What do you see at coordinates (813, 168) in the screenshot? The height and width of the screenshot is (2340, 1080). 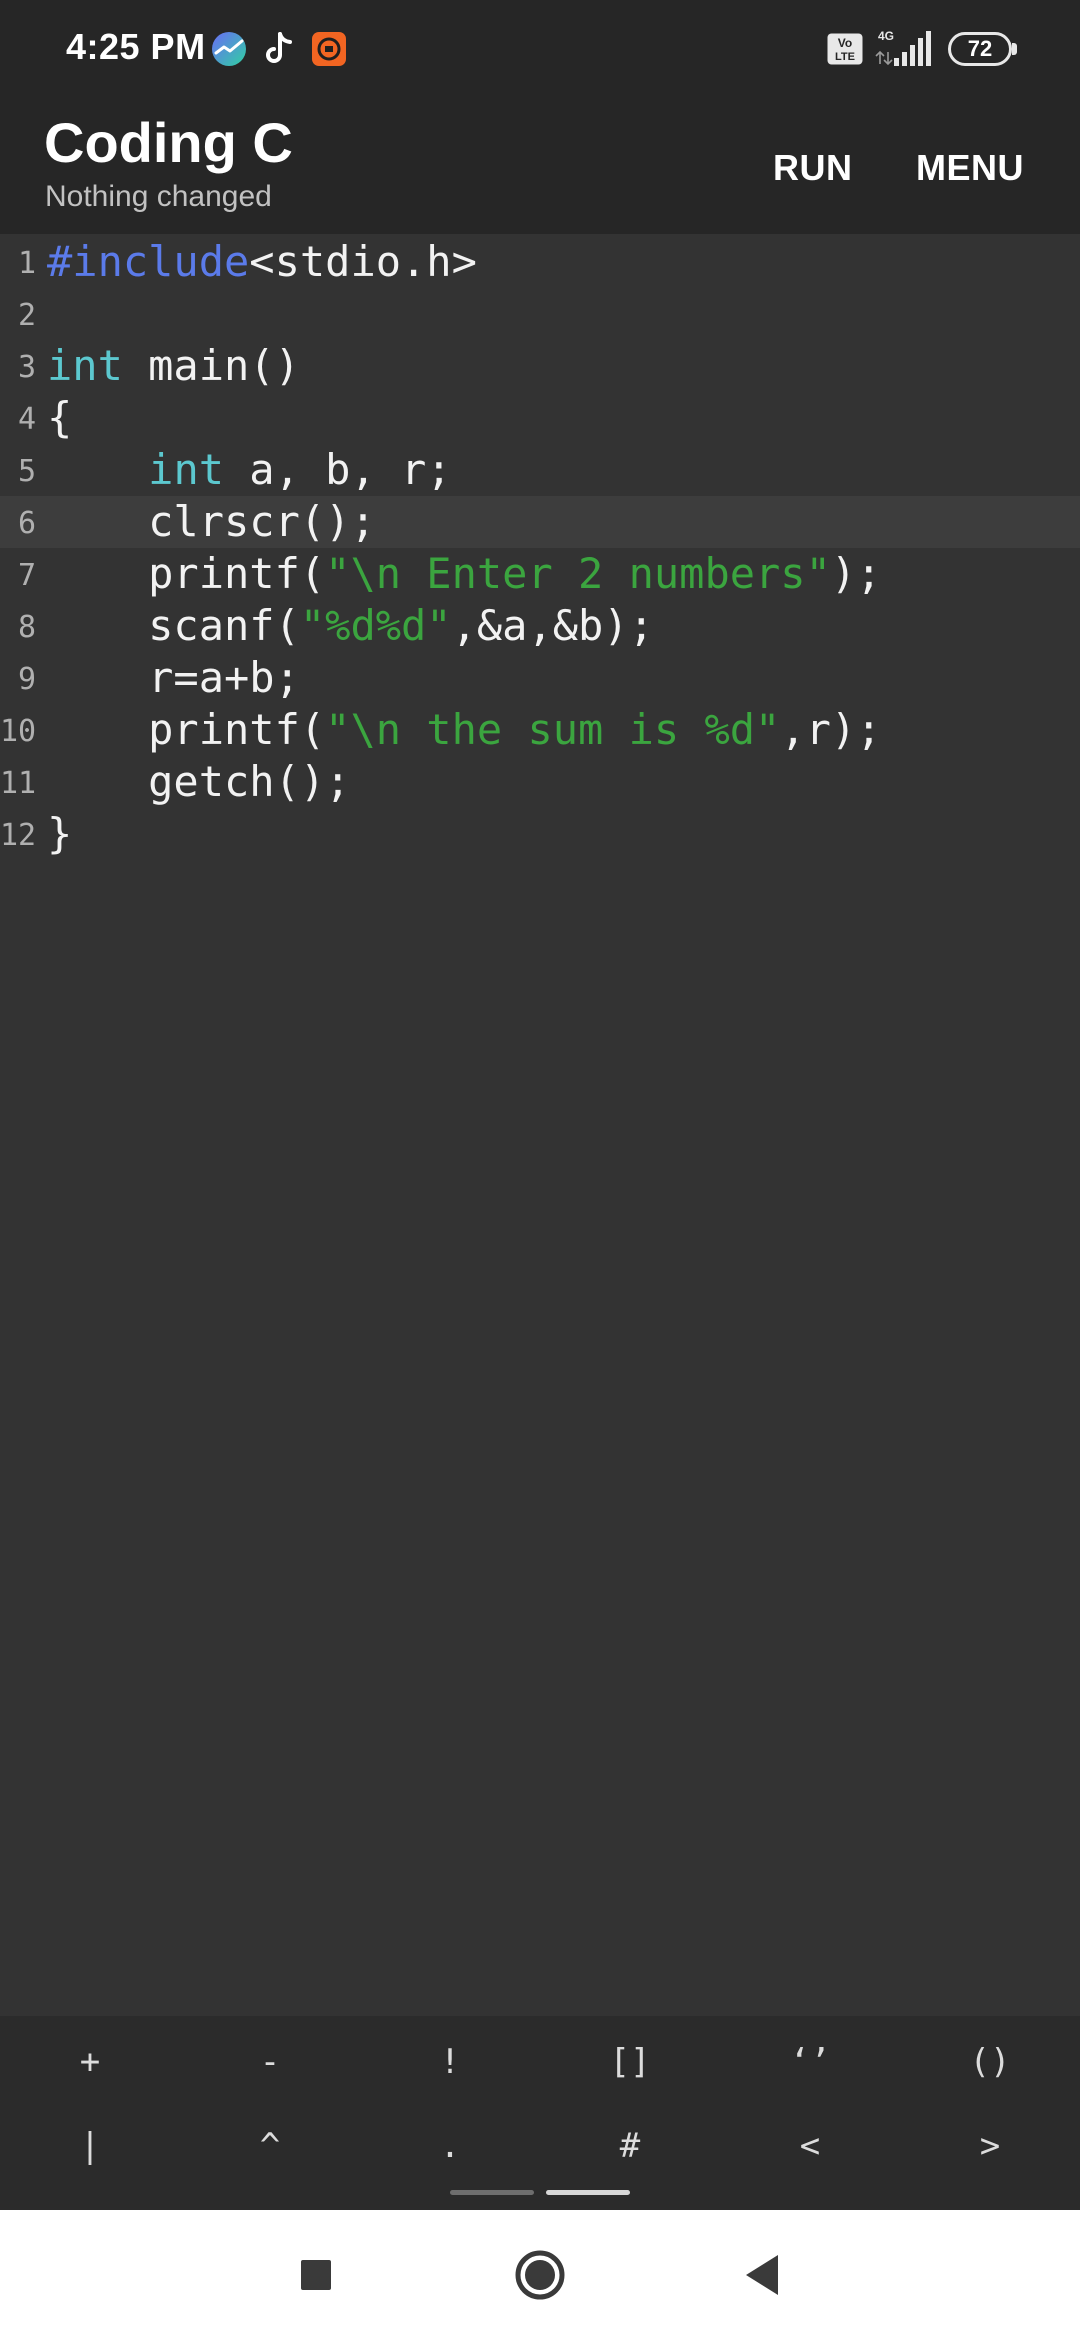 I see `run-button: RUN` at bounding box center [813, 168].